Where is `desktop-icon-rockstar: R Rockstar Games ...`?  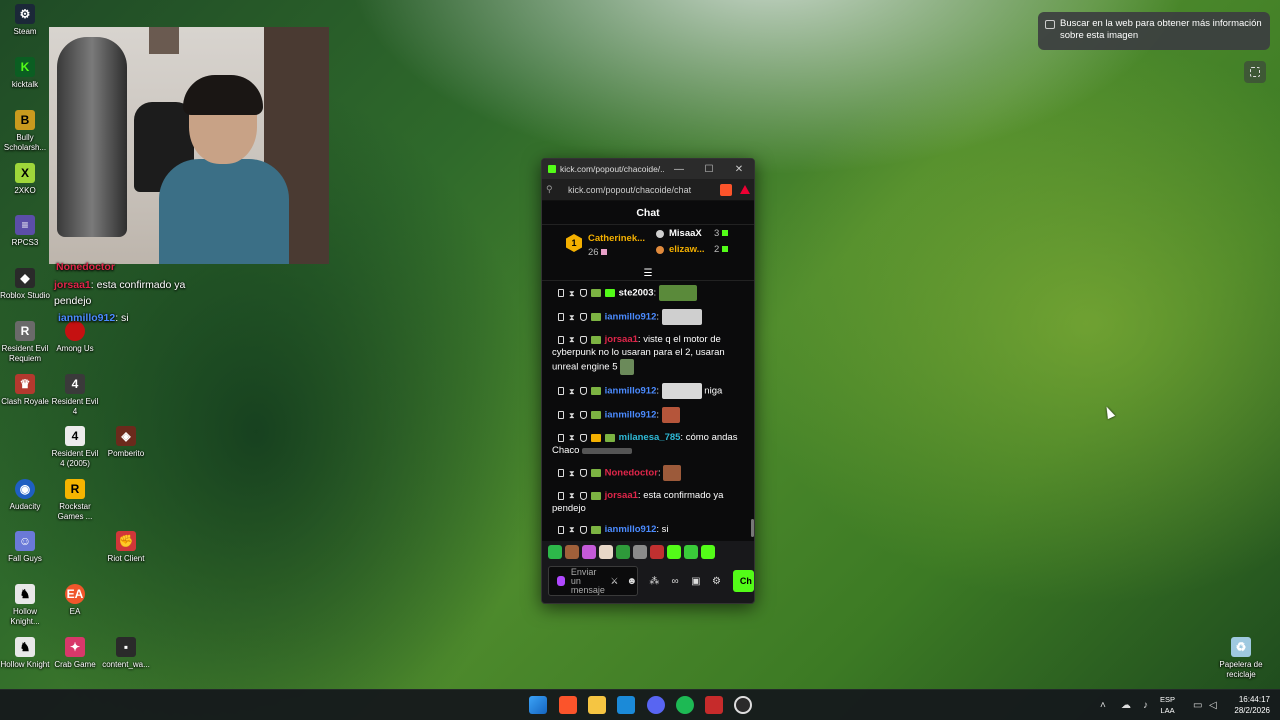
desktop-icon-rockstar: R Rockstar Games ... is located at coordinates (75, 500).